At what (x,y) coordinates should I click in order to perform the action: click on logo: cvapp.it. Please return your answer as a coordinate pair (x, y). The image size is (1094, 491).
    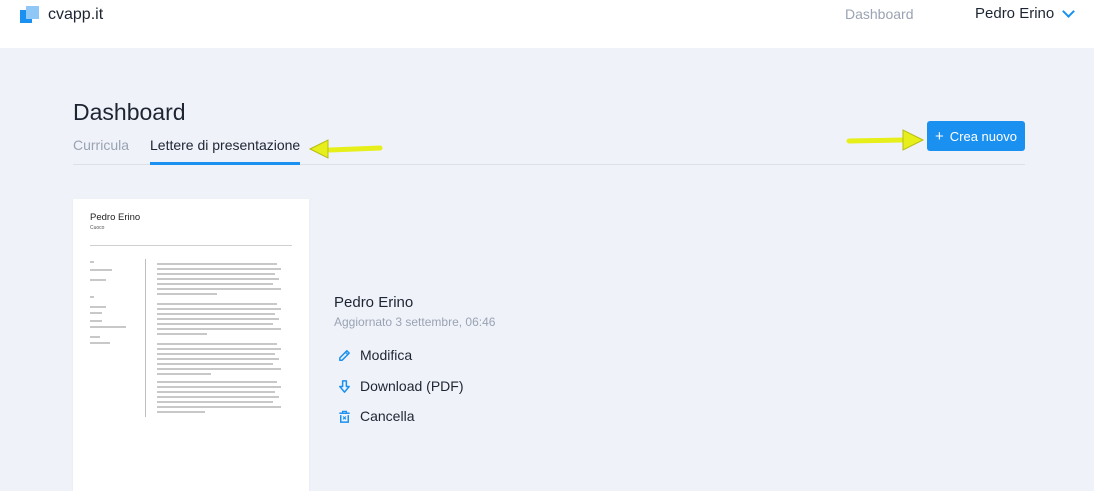
    Looking at the image, I should click on (61, 15).